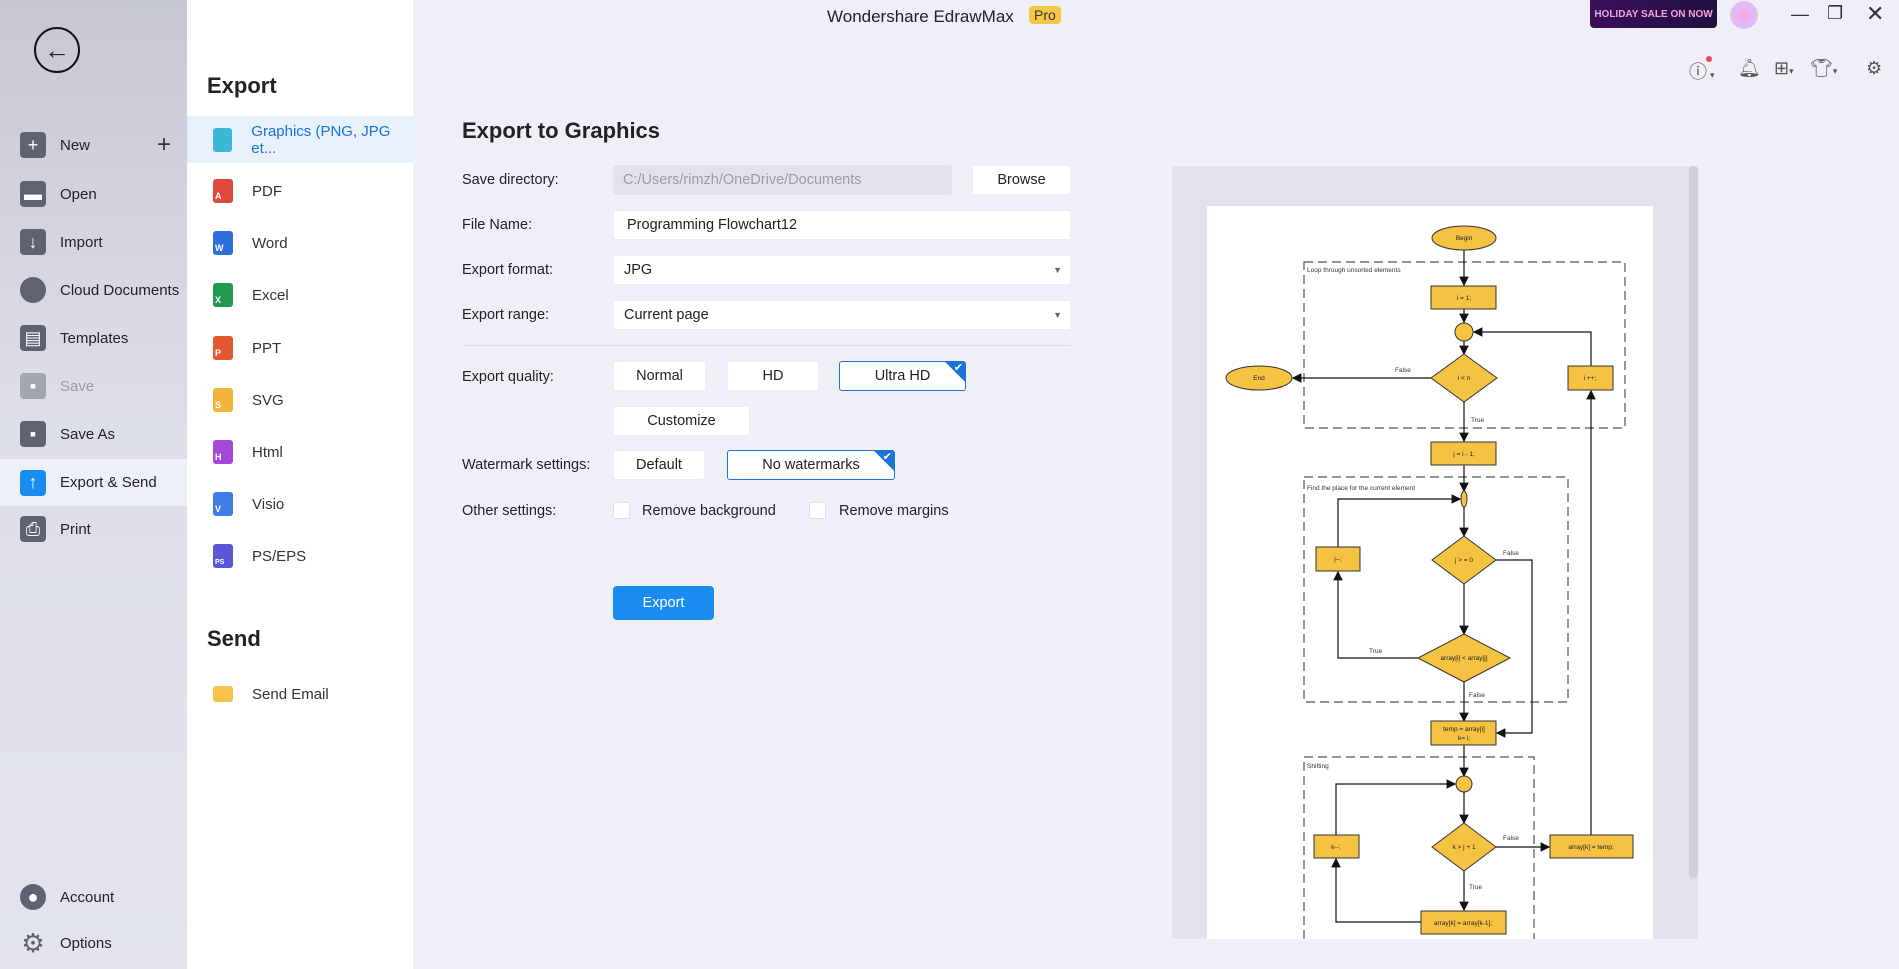 The height and width of the screenshot is (969, 1899). What do you see at coordinates (510, 180) in the screenshot?
I see `save-directory-label: Save directory:` at bounding box center [510, 180].